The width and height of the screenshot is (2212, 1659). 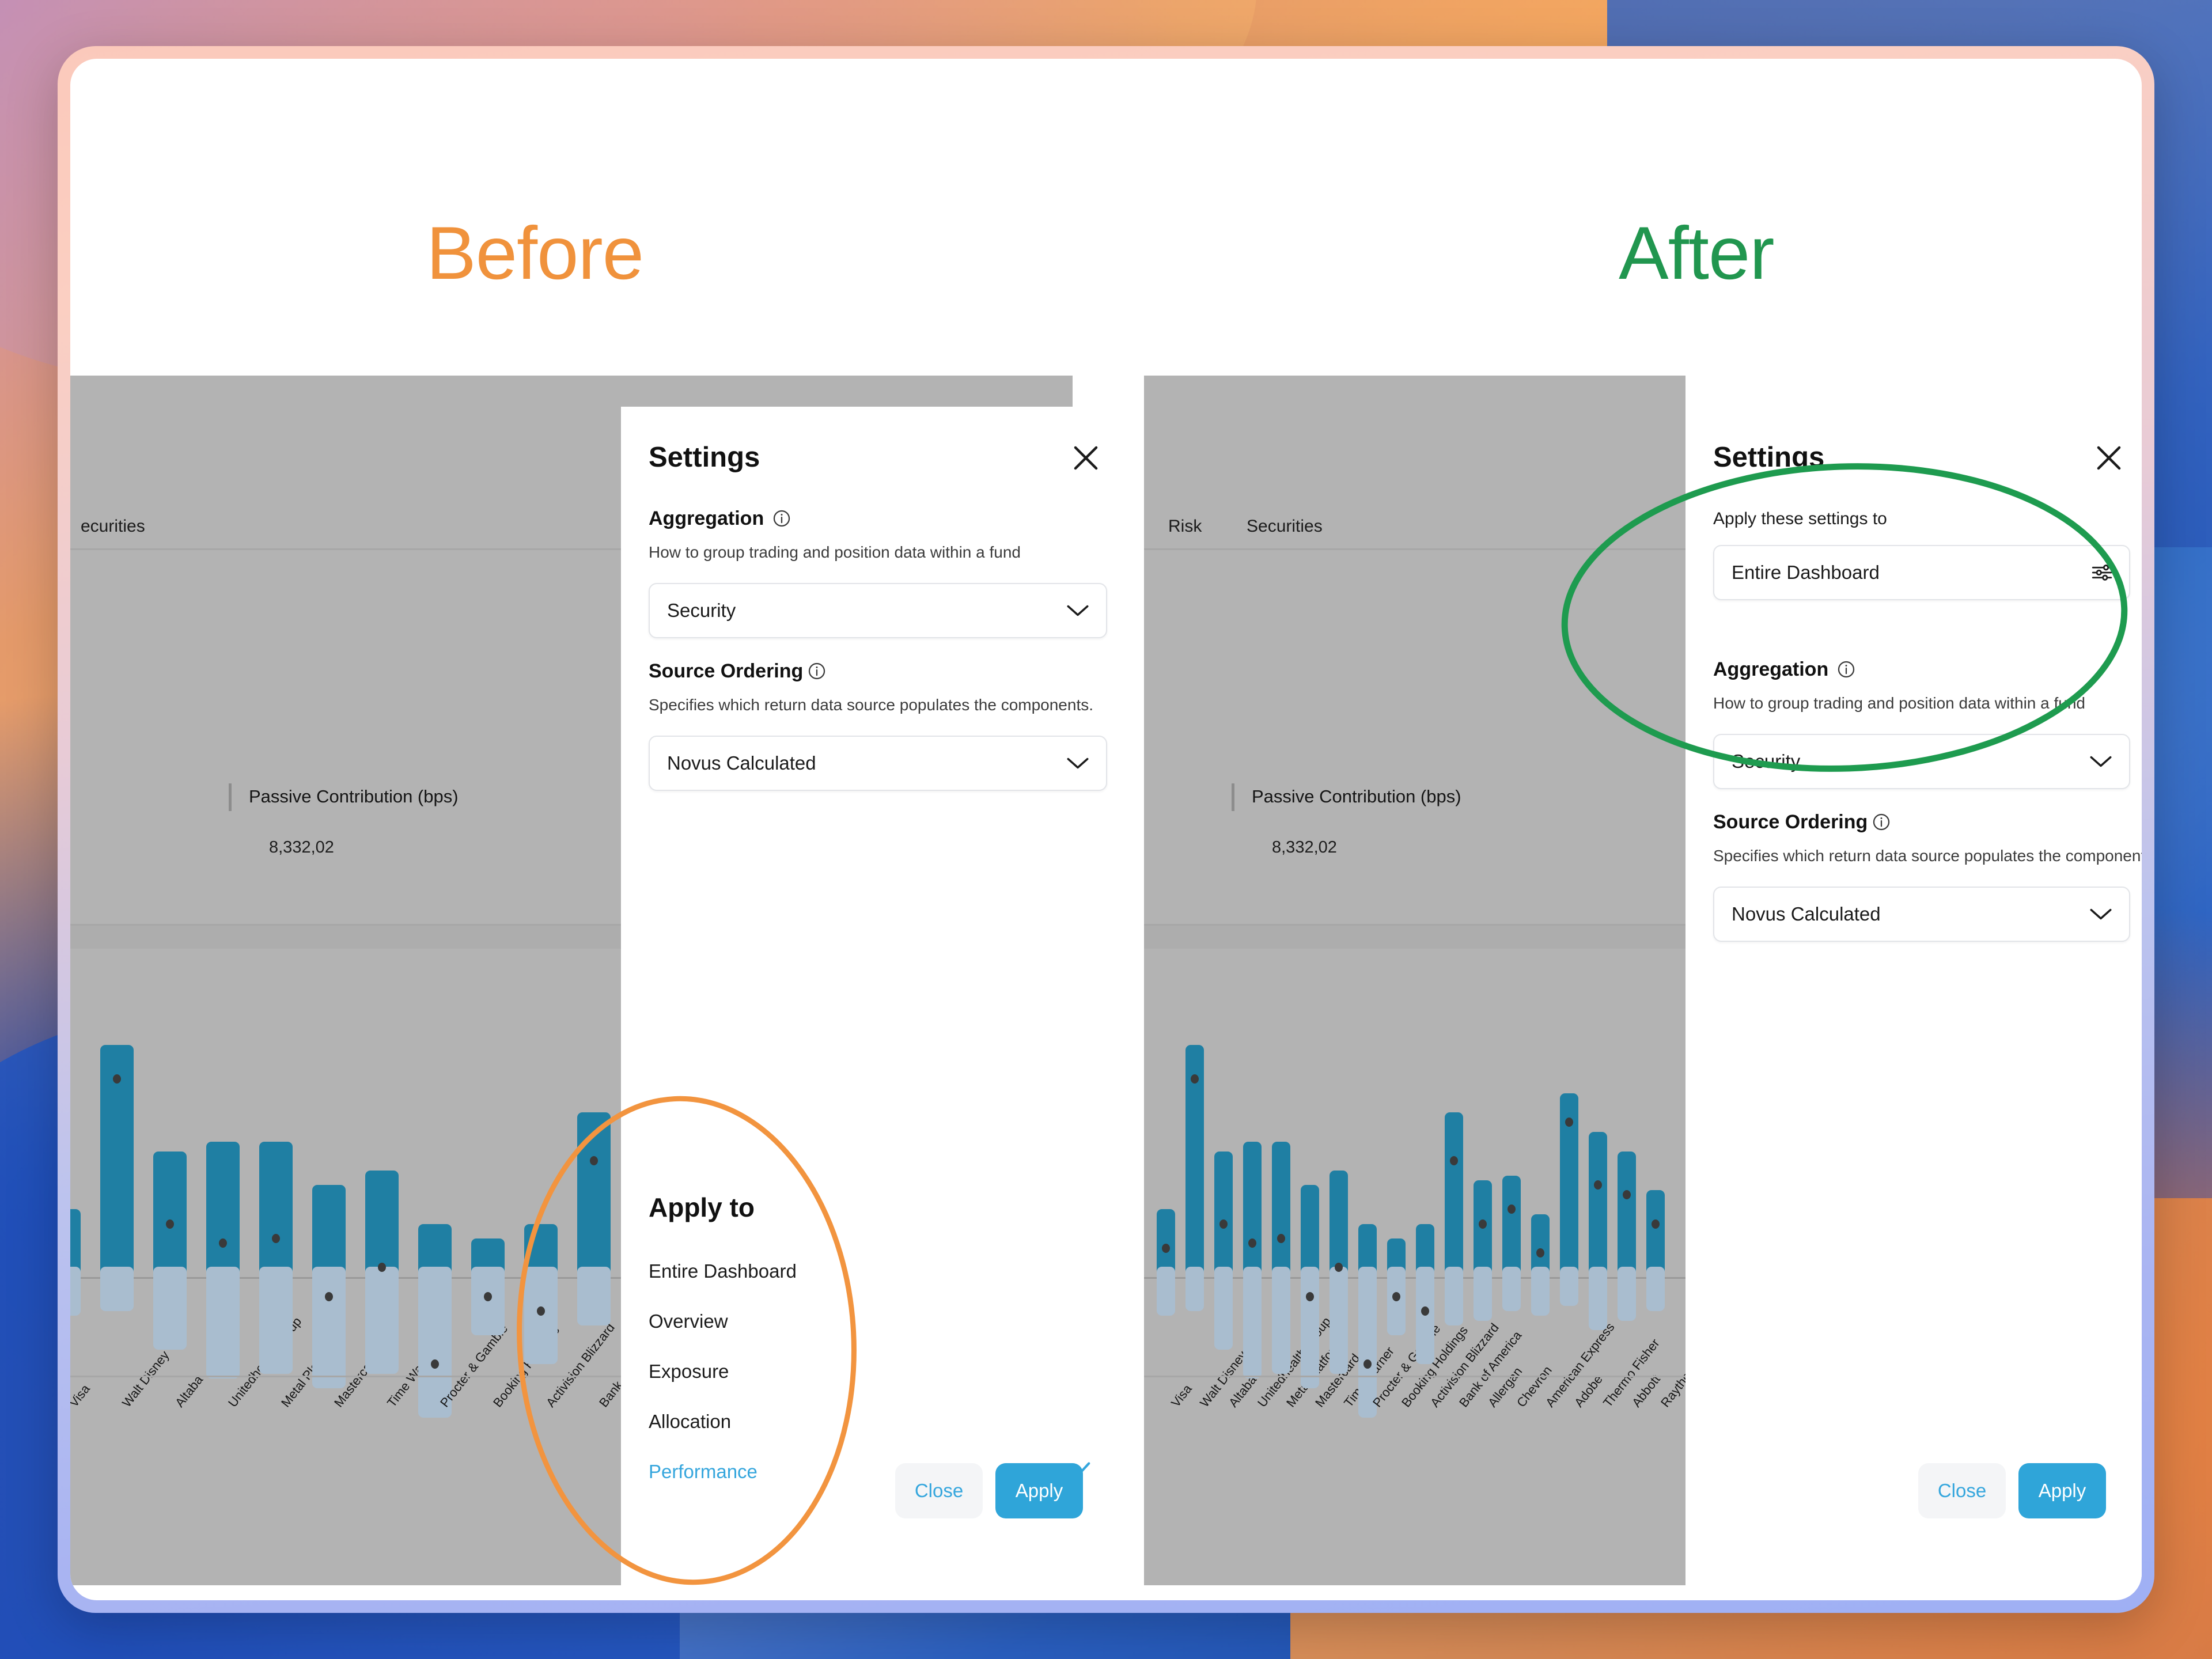 I want to click on apply-to-item-overview: Overview, so click(x=688, y=1321).